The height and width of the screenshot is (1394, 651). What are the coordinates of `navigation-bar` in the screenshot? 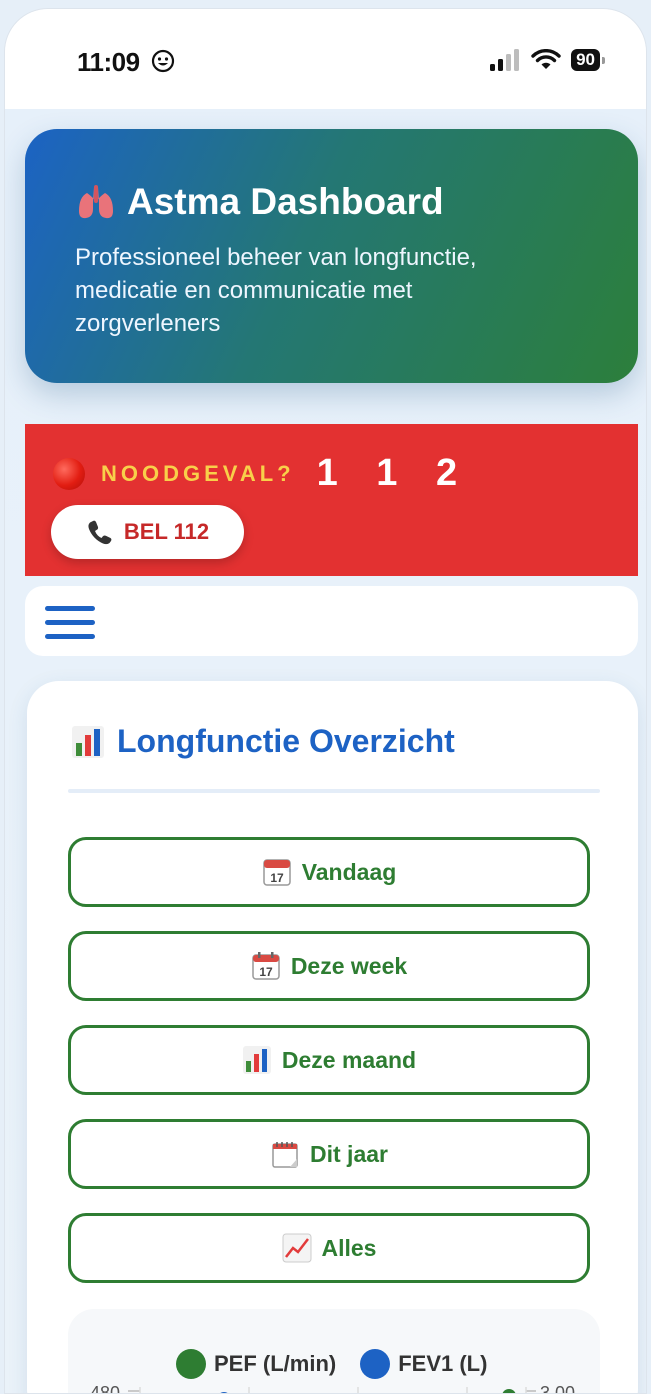 It's located at (331, 621).